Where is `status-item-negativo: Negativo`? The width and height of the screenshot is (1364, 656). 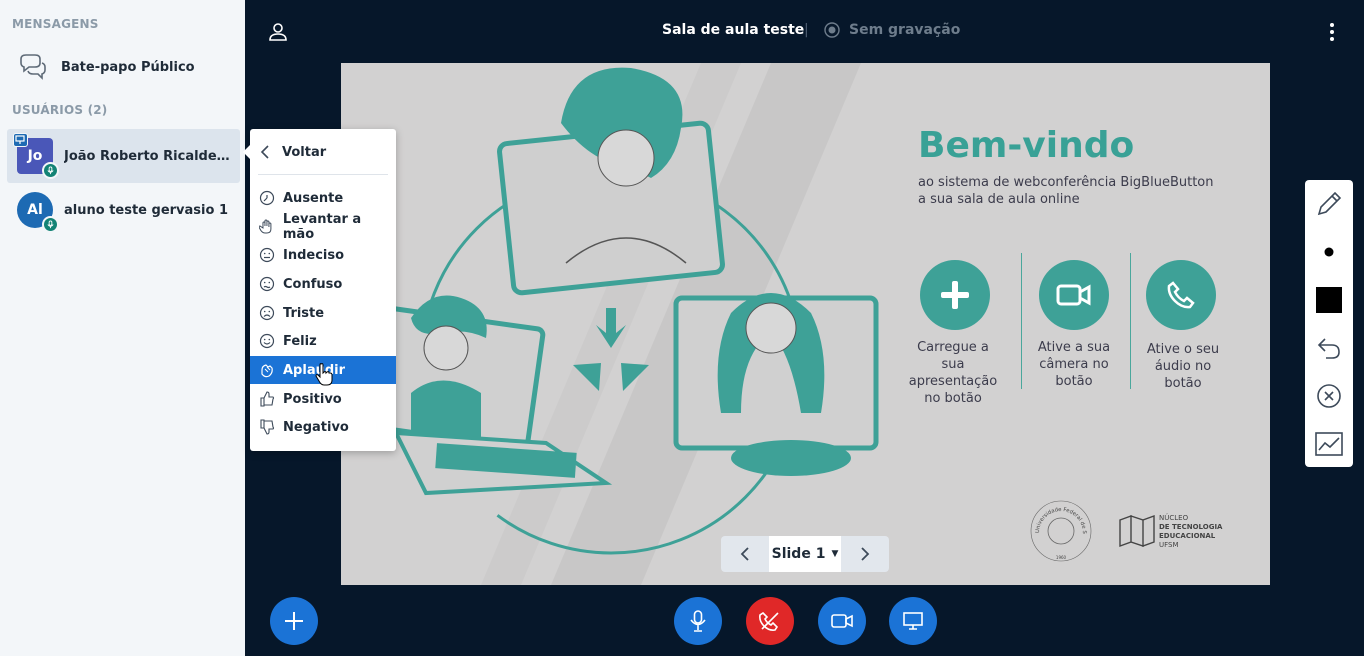
status-item-negativo: Negativo is located at coordinates (323, 427).